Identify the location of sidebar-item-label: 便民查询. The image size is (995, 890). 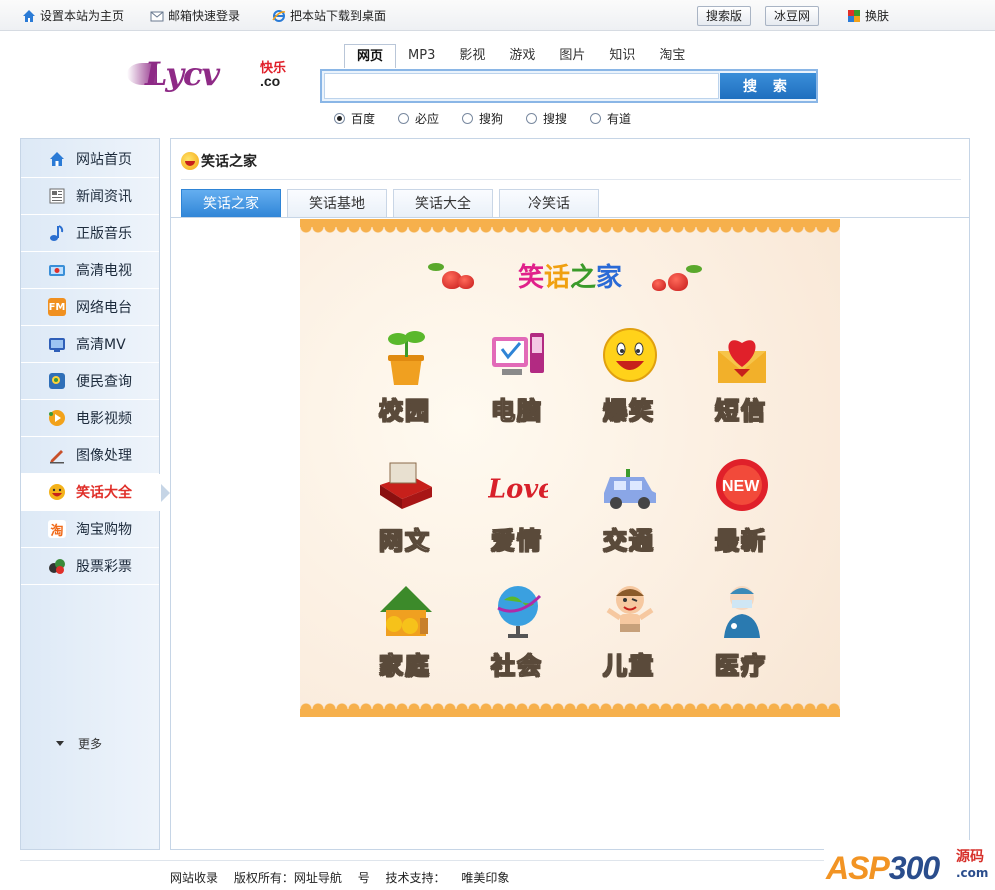
(104, 382).